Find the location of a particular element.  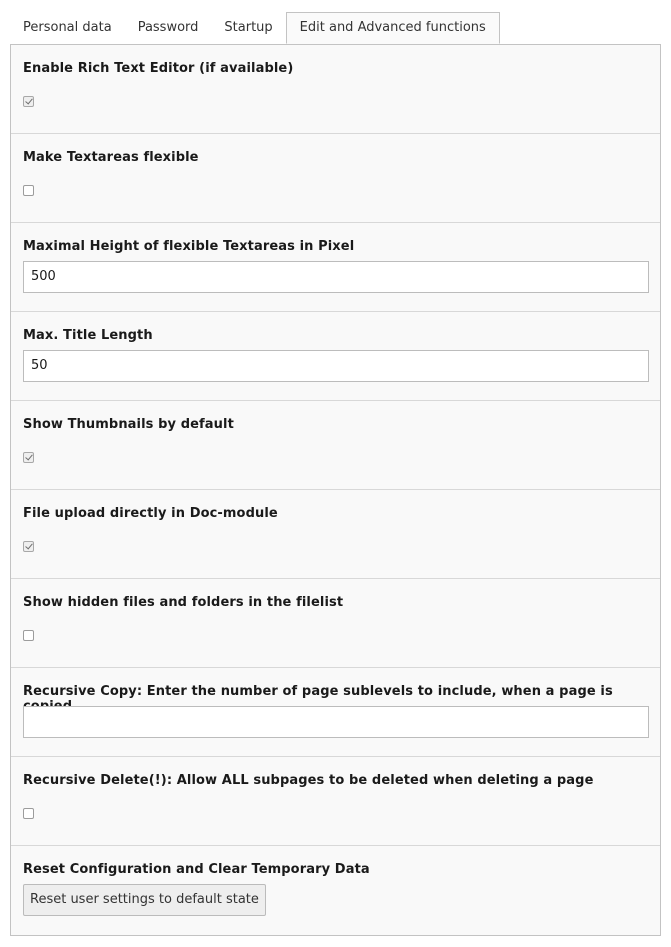

thumbnails-label: Show Thumbnails by default is located at coordinates (128, 424).